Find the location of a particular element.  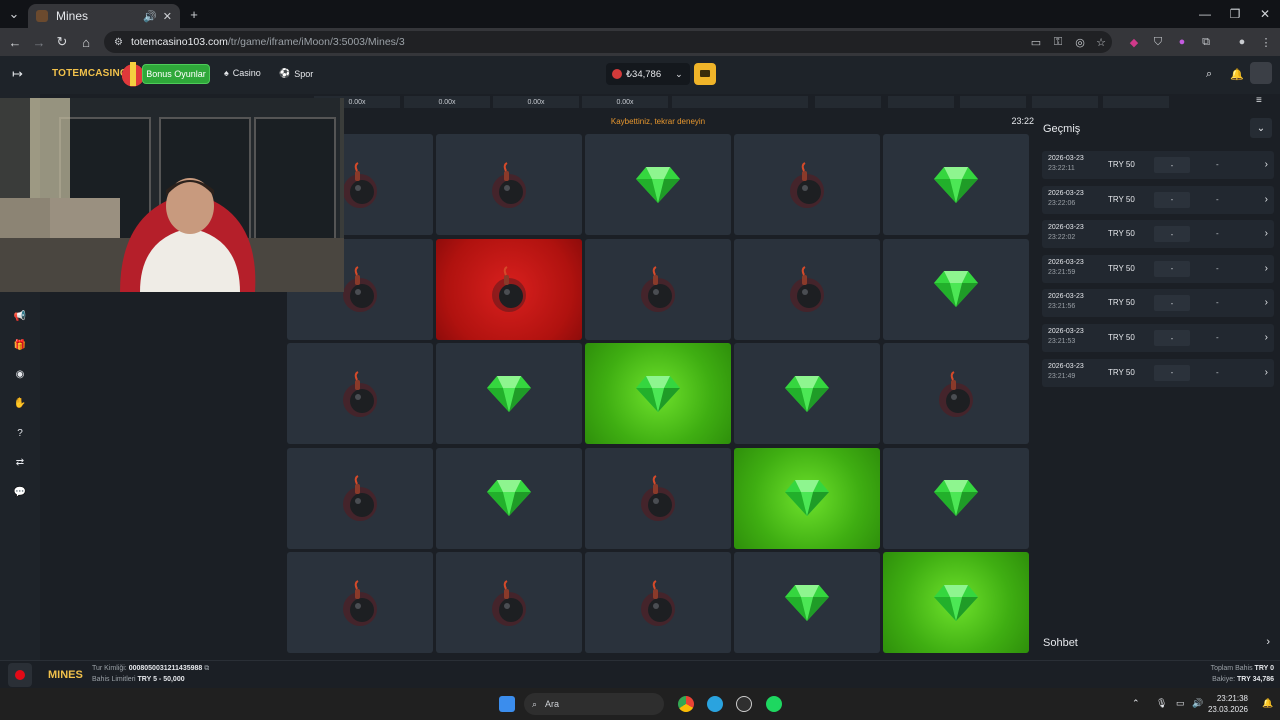

history-date: 2026-03-23 is located at coordinates (1066, 331).